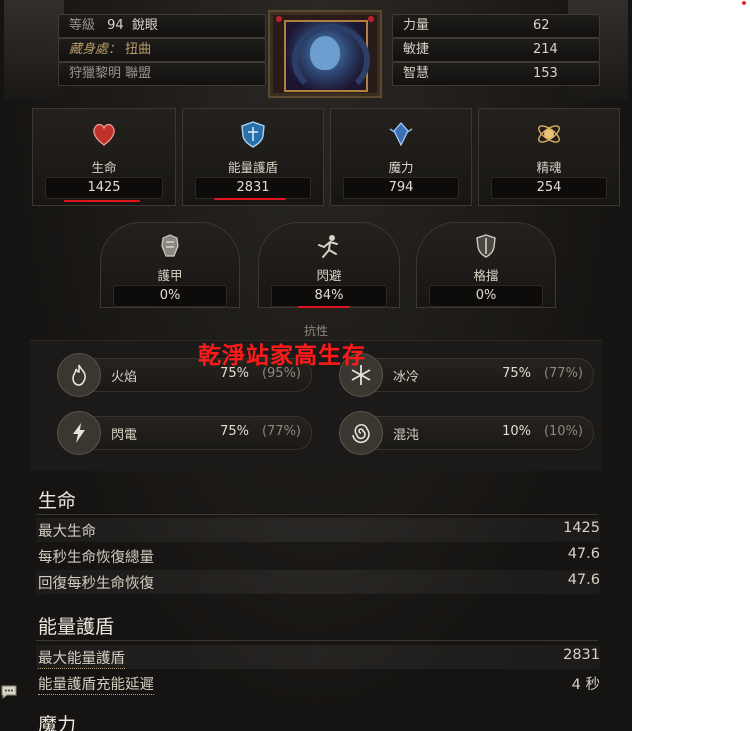 The width and height of the screenshot is (750, 731). Describe the element at coordinates (253, 157) in the screenshot. I see `stat-card-energy-shield: 能量護盾 2831` at that location.